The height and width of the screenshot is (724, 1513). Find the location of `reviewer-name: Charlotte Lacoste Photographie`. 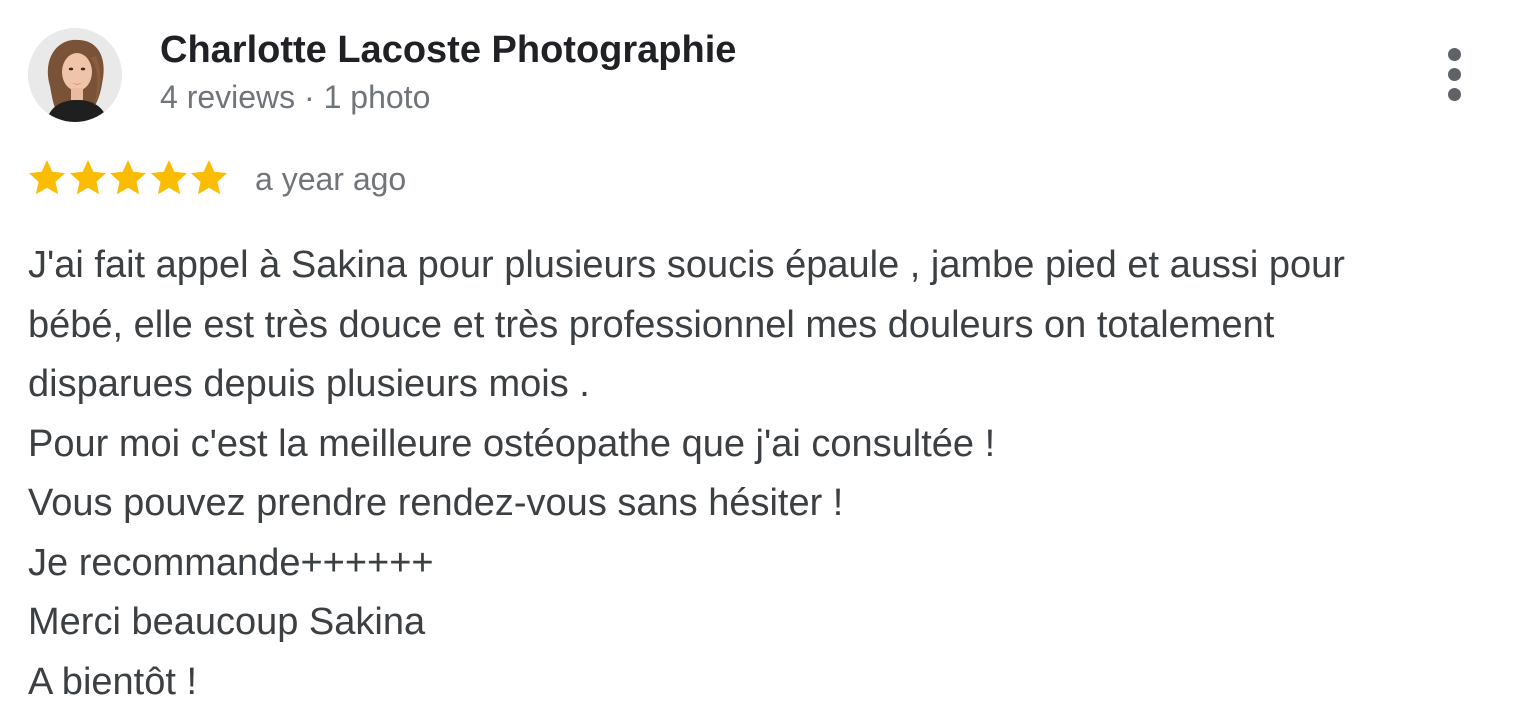

reviewer-name: Charlotte Lacoste Photographie is located at coordinates (448, 50).